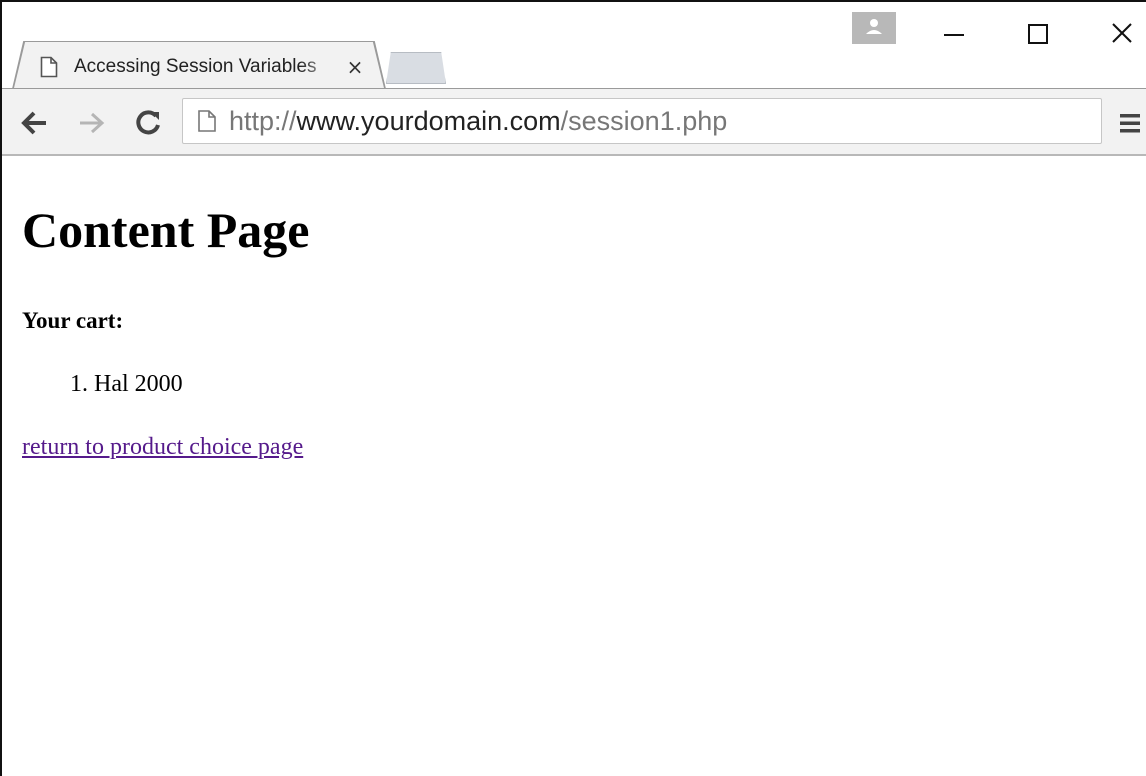  Describe the element at coordinates (574, 45) in the screenshot. I see `title-bar: Accessing Session Variables ×` at that location.